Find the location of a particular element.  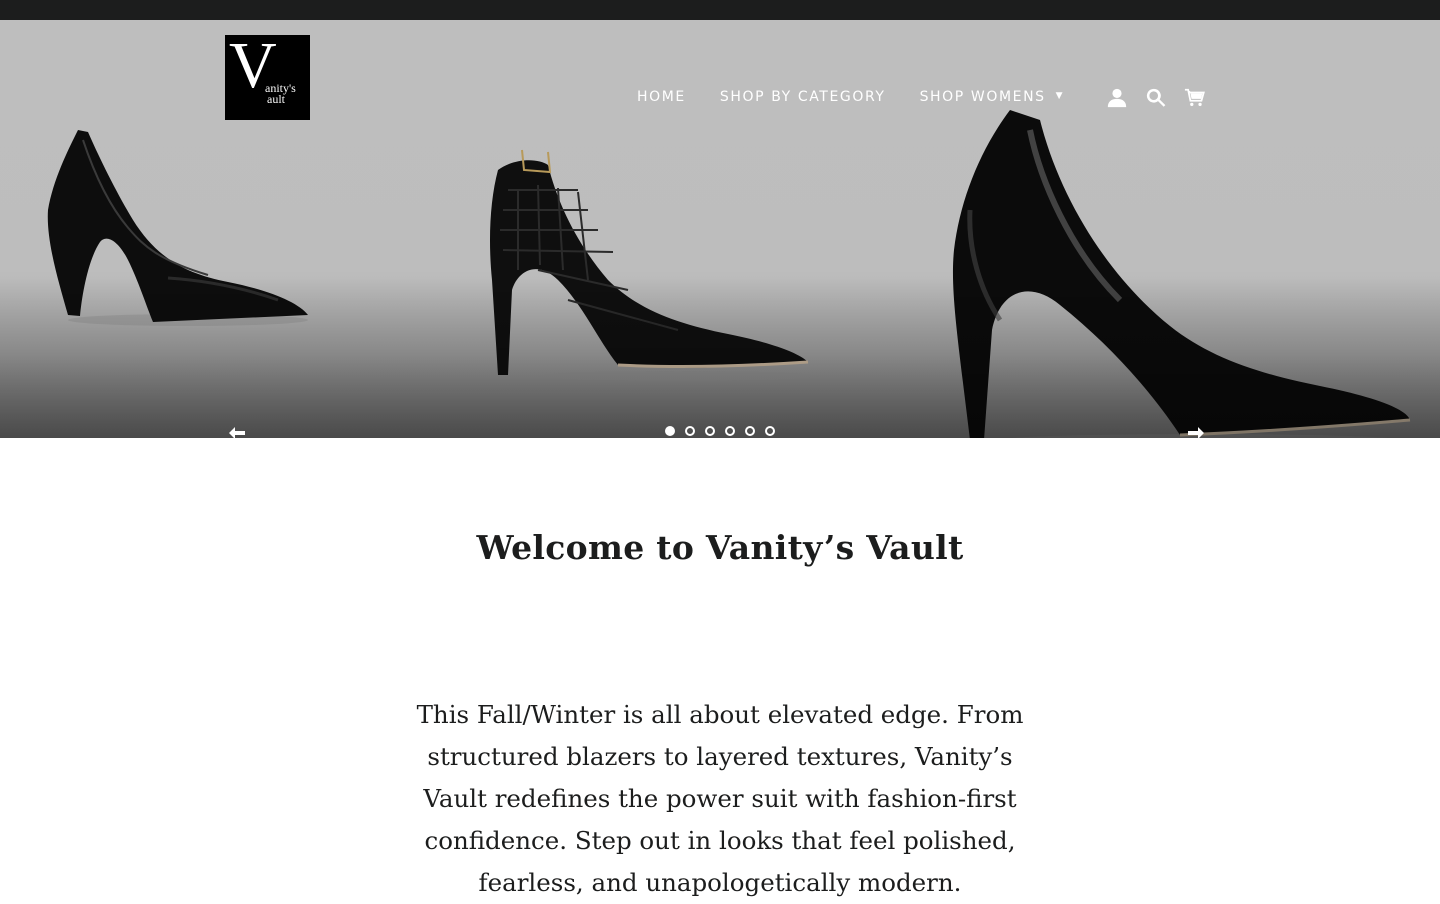

arrow-right-icon is located at coordinates (1196, 432).